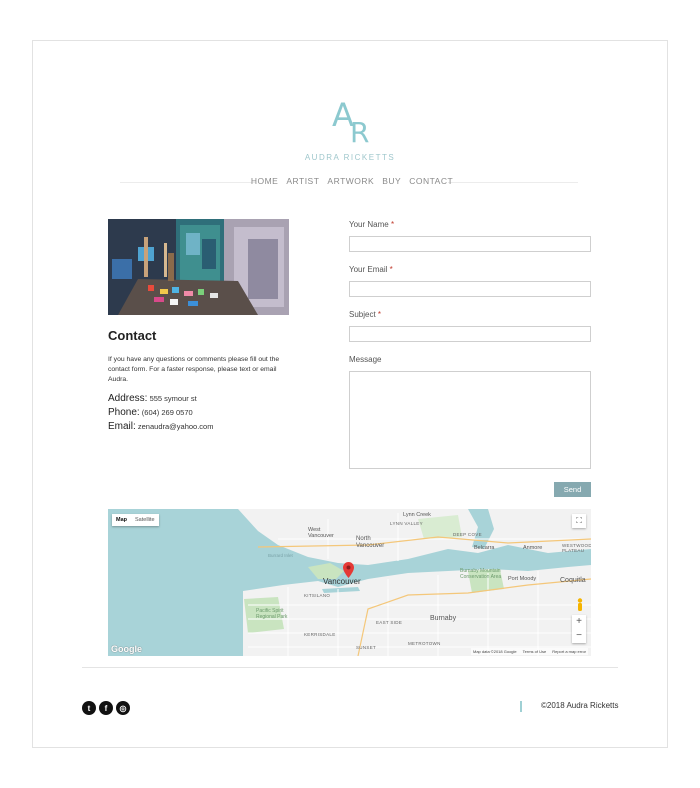  What do you see at coordinates (533, 548) in the screenshot?
I see `map-label-anmore: Anmore` at bounding box center [533, 548].